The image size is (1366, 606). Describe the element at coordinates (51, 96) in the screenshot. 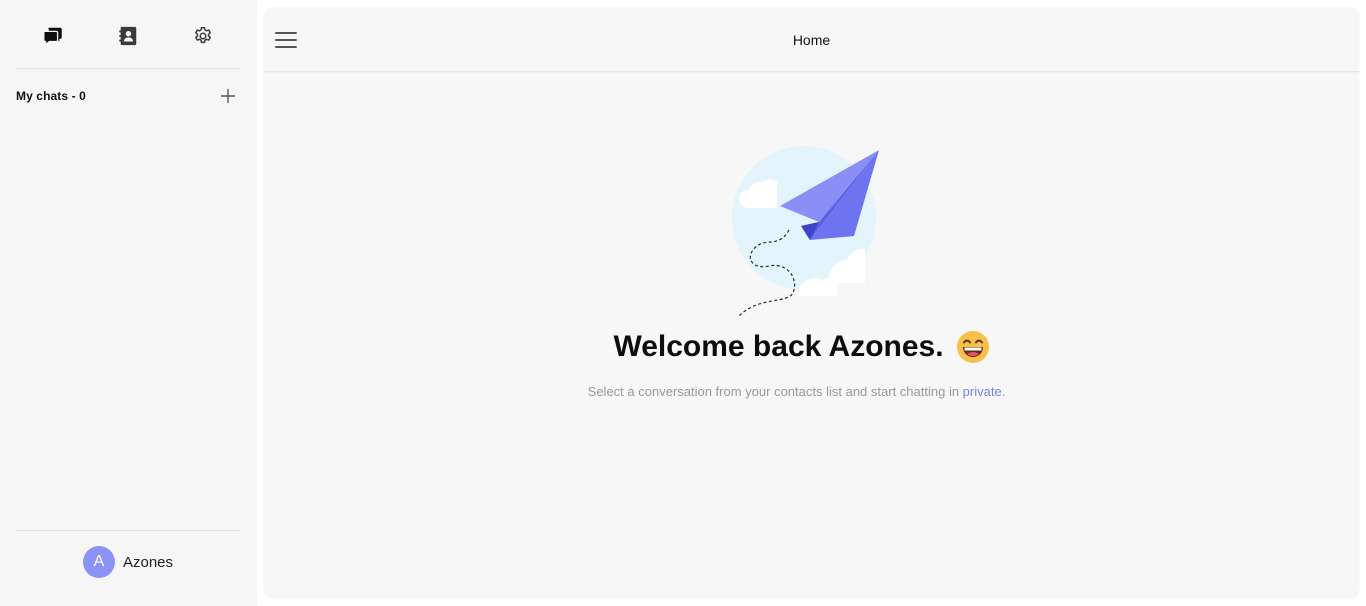

I see `chats-title: My chats - 0` at that location.